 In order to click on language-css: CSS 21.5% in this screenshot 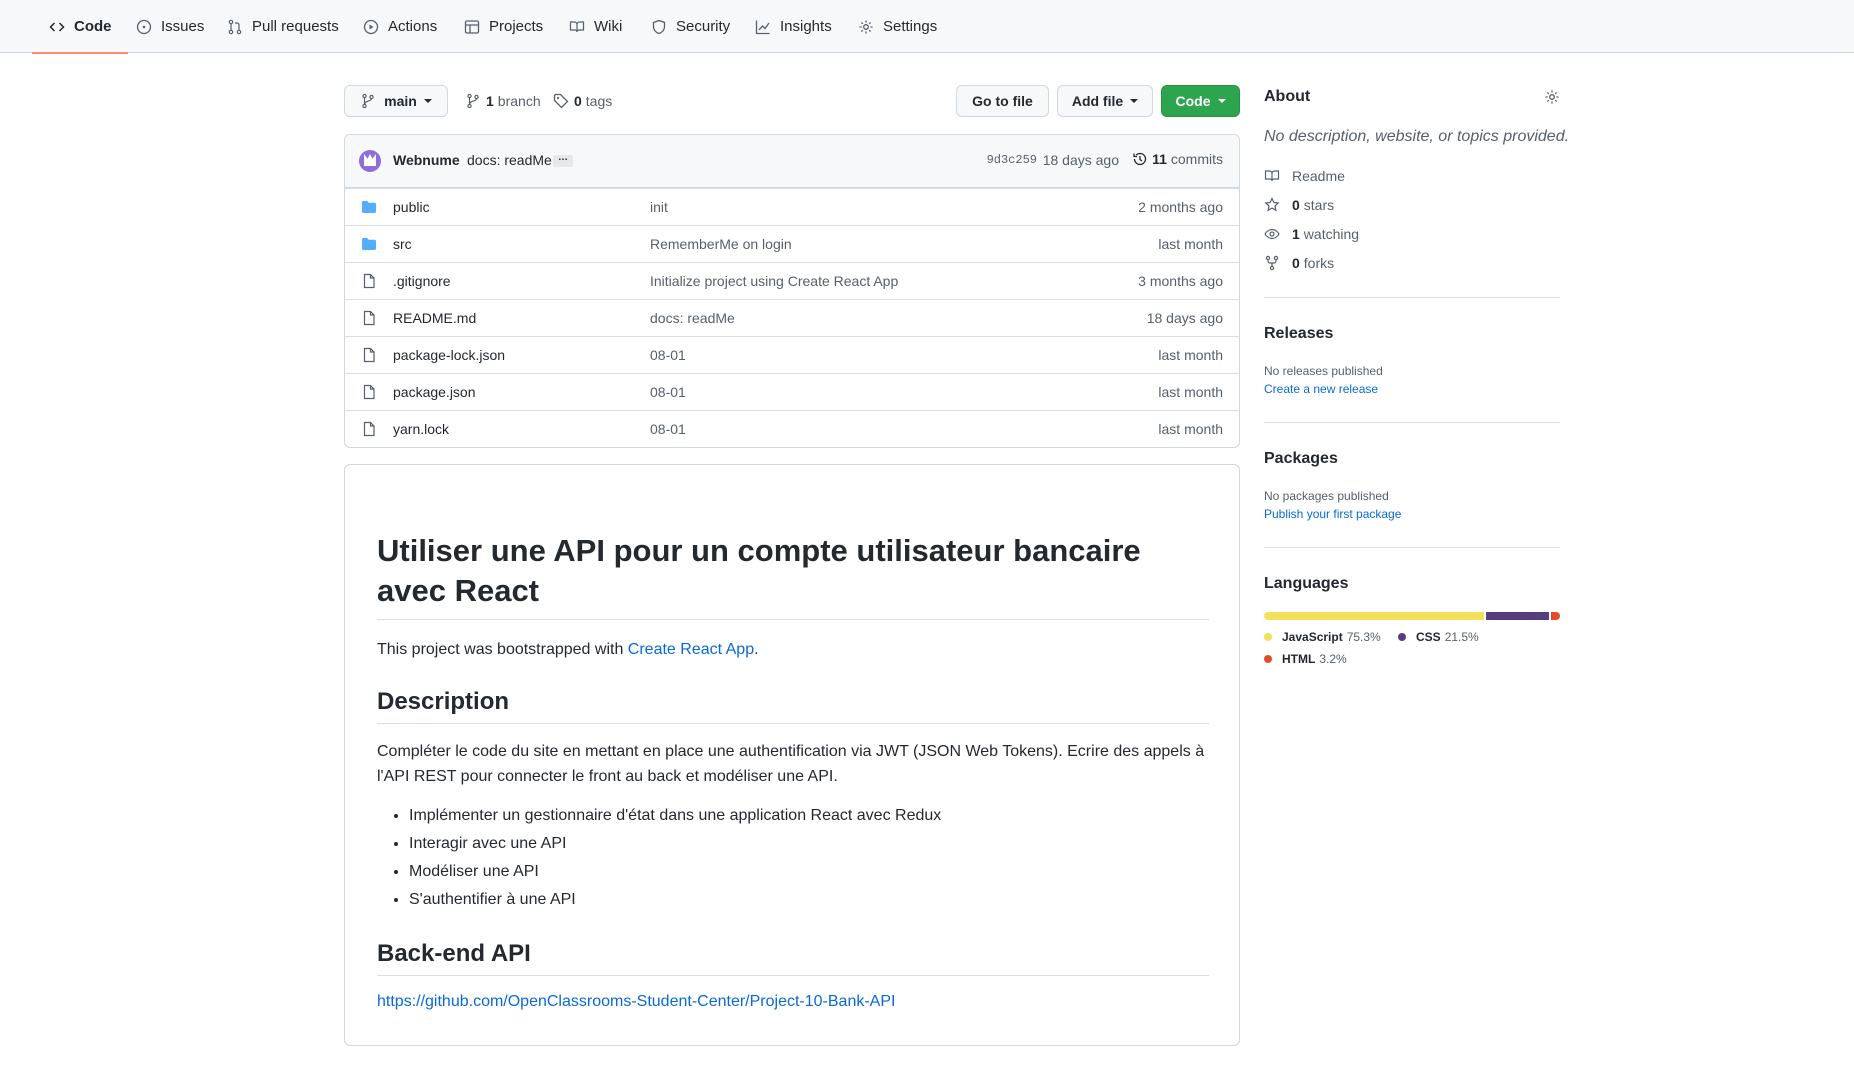, I will do `click(1438, 637)`.